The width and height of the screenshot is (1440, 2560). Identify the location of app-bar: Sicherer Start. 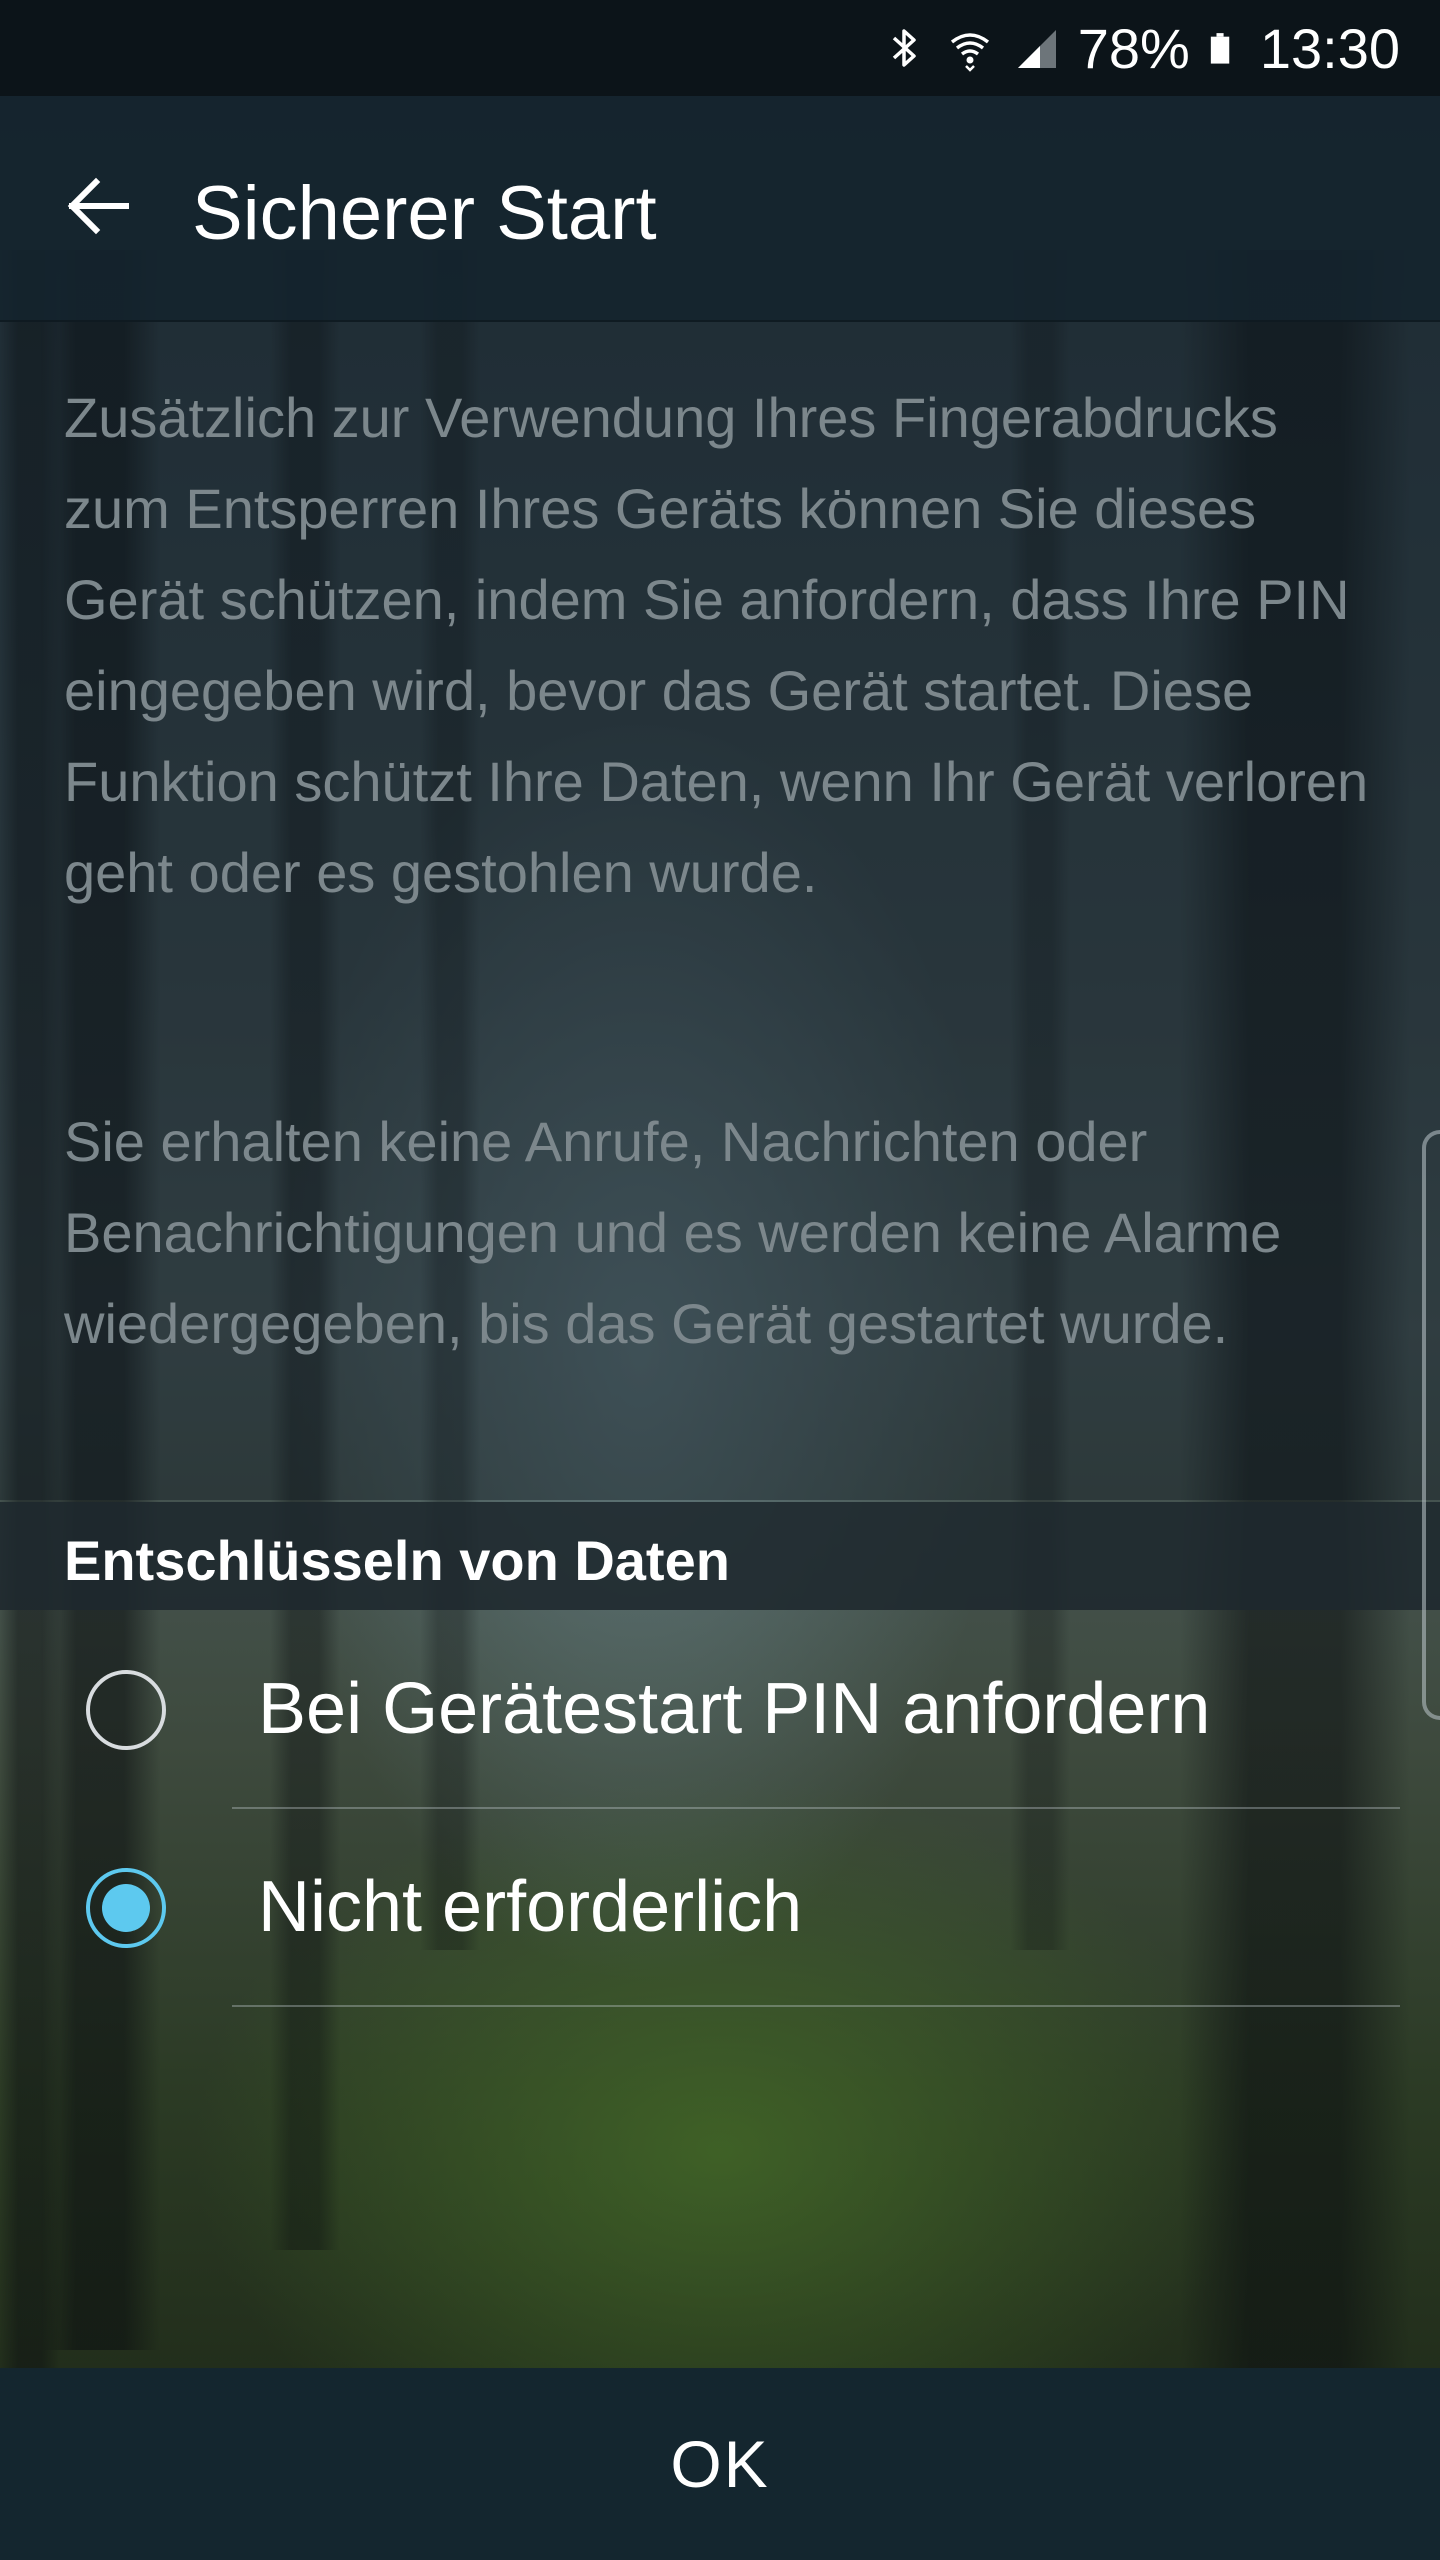
(720, 209).